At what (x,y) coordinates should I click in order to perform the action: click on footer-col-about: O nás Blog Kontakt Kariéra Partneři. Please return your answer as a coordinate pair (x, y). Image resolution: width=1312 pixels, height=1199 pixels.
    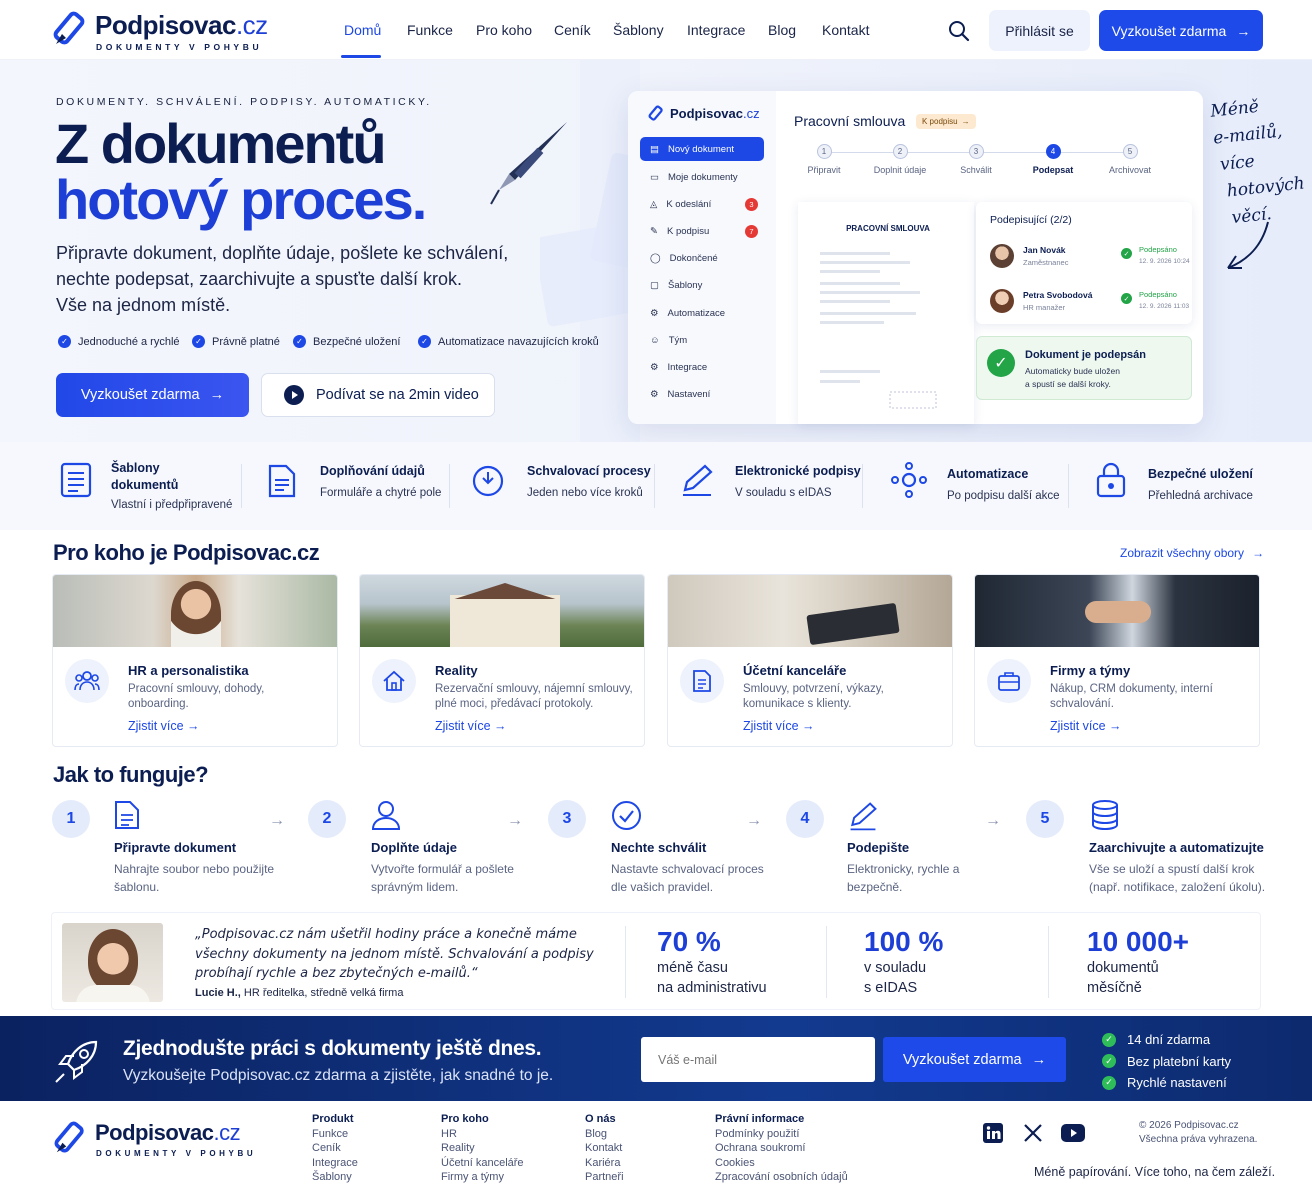
    Looking at the image, I should click on (604, 1148).